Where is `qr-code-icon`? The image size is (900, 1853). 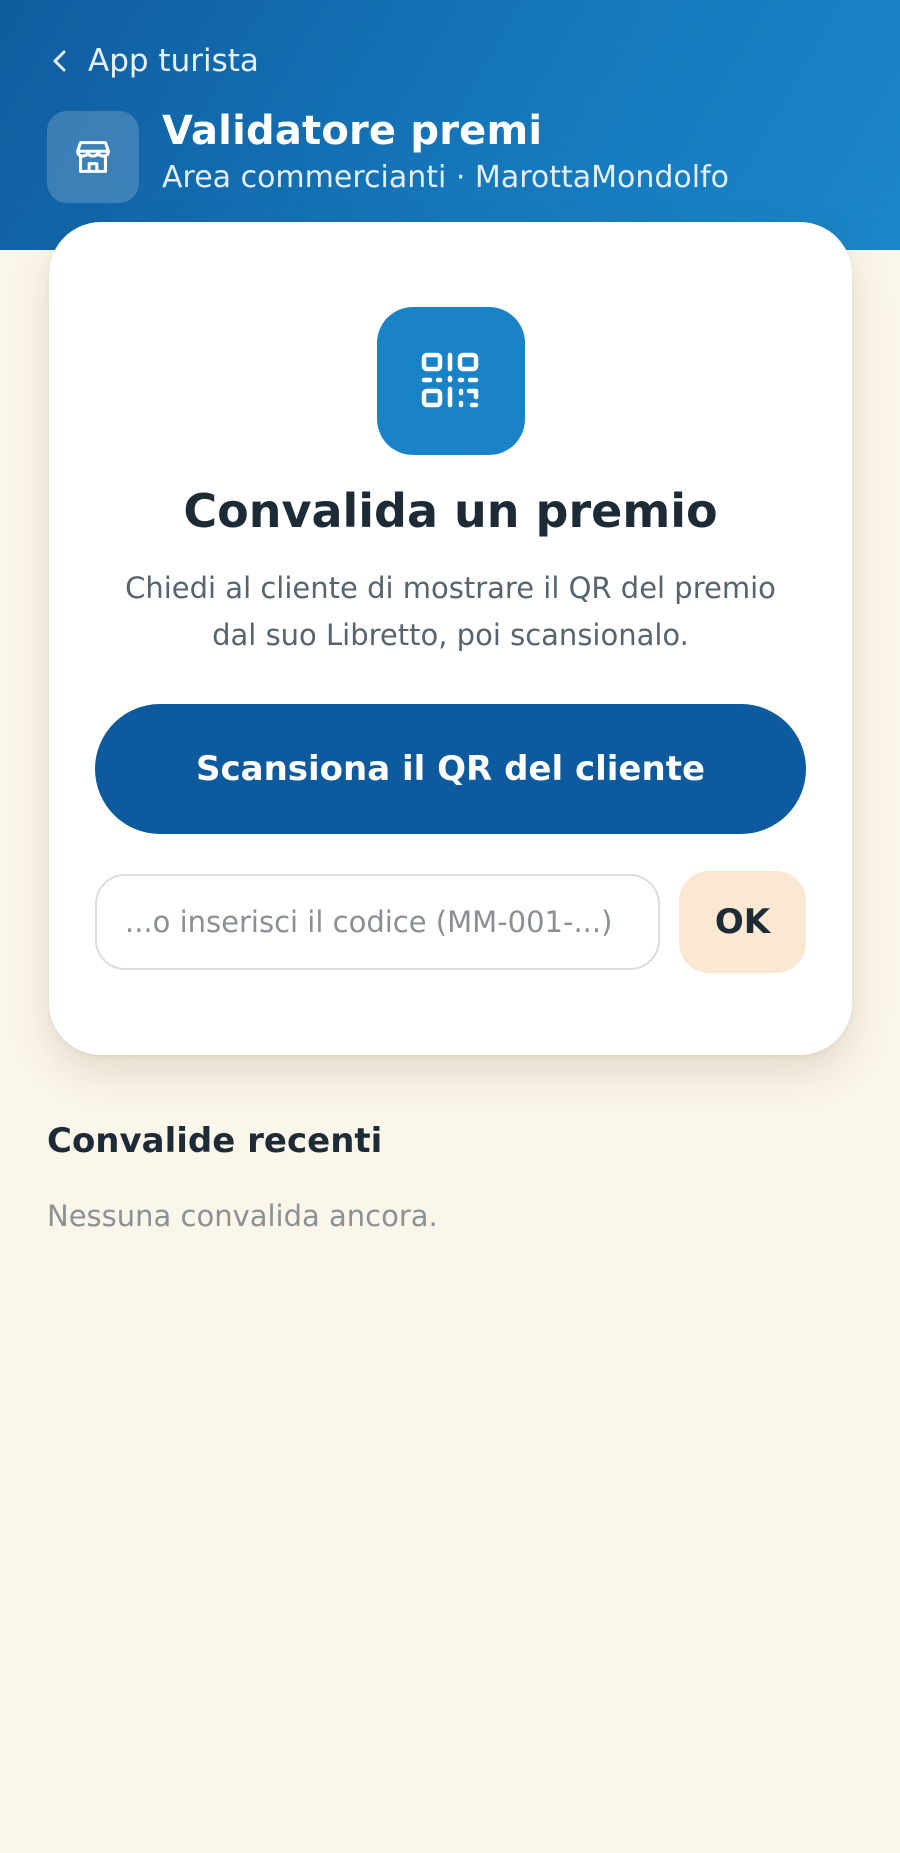
qr-code-icon is located at coordinates (450, 380).